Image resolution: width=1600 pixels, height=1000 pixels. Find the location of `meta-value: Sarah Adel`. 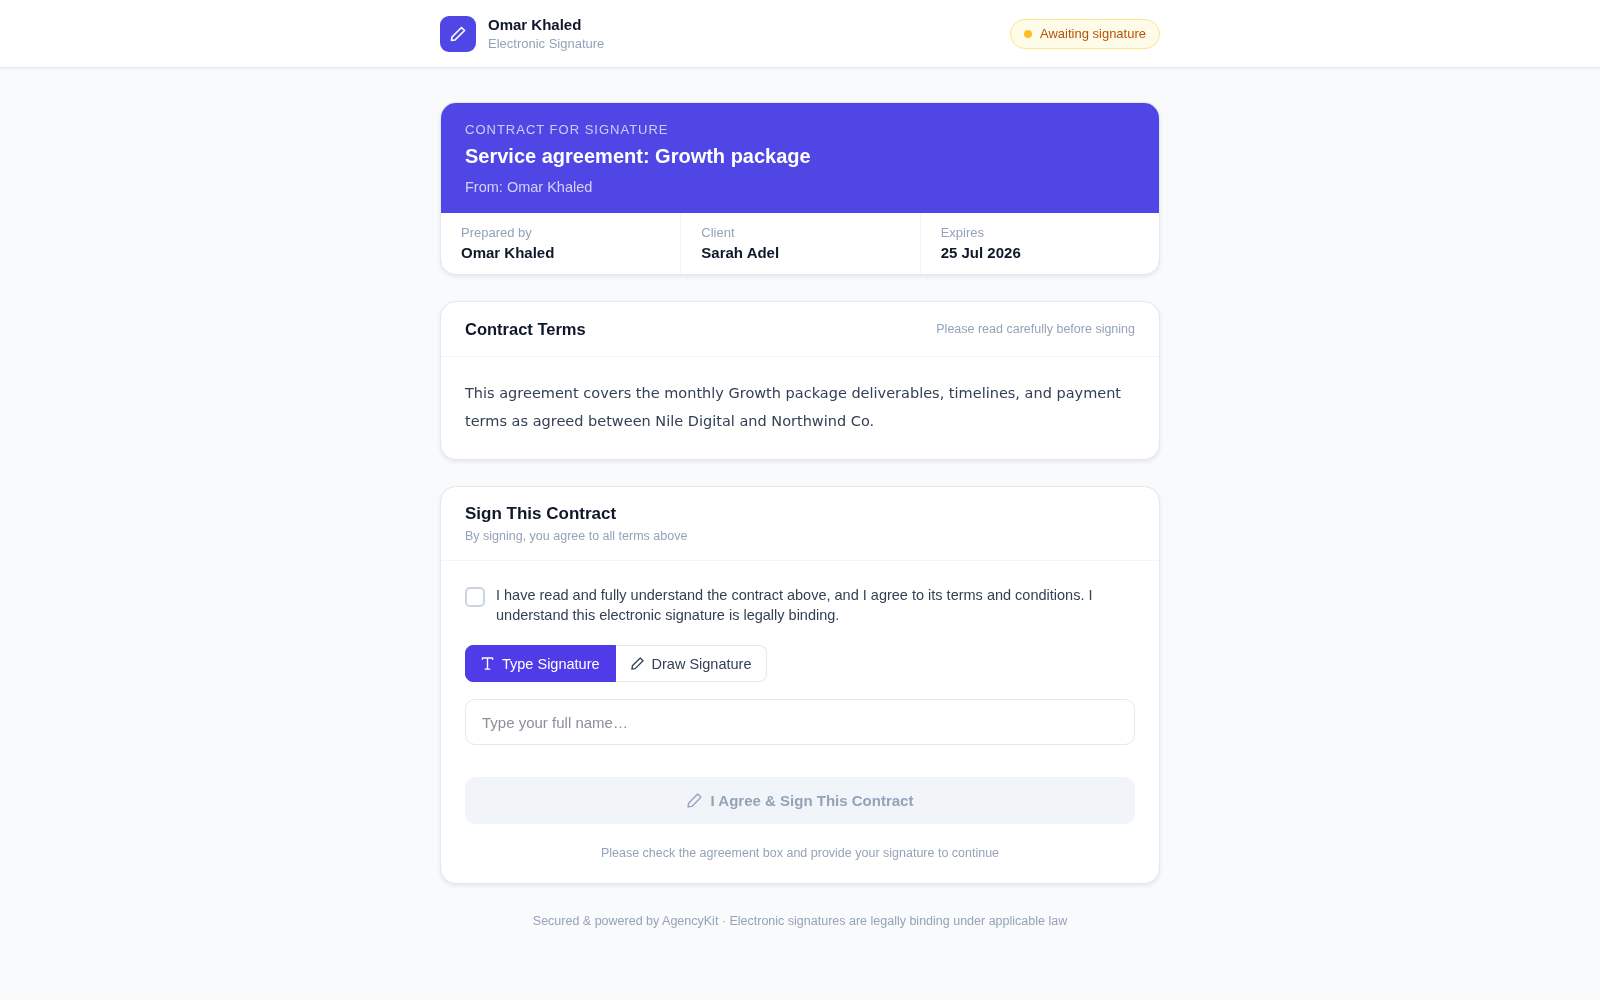

meta-value: Sarah Adel is located at coordinates (741, 253).